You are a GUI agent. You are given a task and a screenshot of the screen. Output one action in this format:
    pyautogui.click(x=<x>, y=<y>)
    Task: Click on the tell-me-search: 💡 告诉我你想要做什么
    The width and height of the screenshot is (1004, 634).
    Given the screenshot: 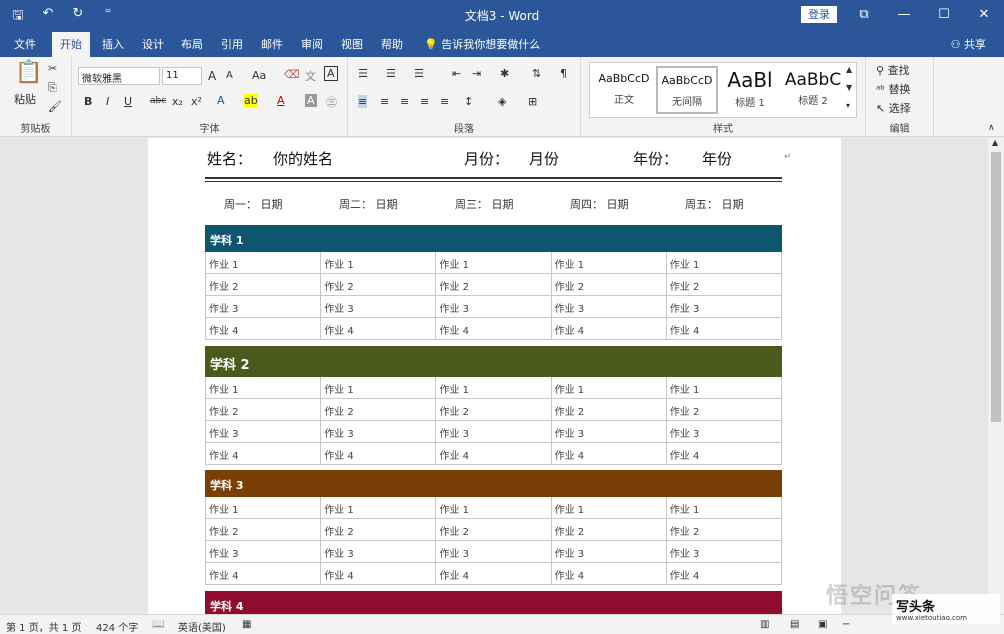 What is the action you would take?
    pyautogui.click(x=482, y=44)
    